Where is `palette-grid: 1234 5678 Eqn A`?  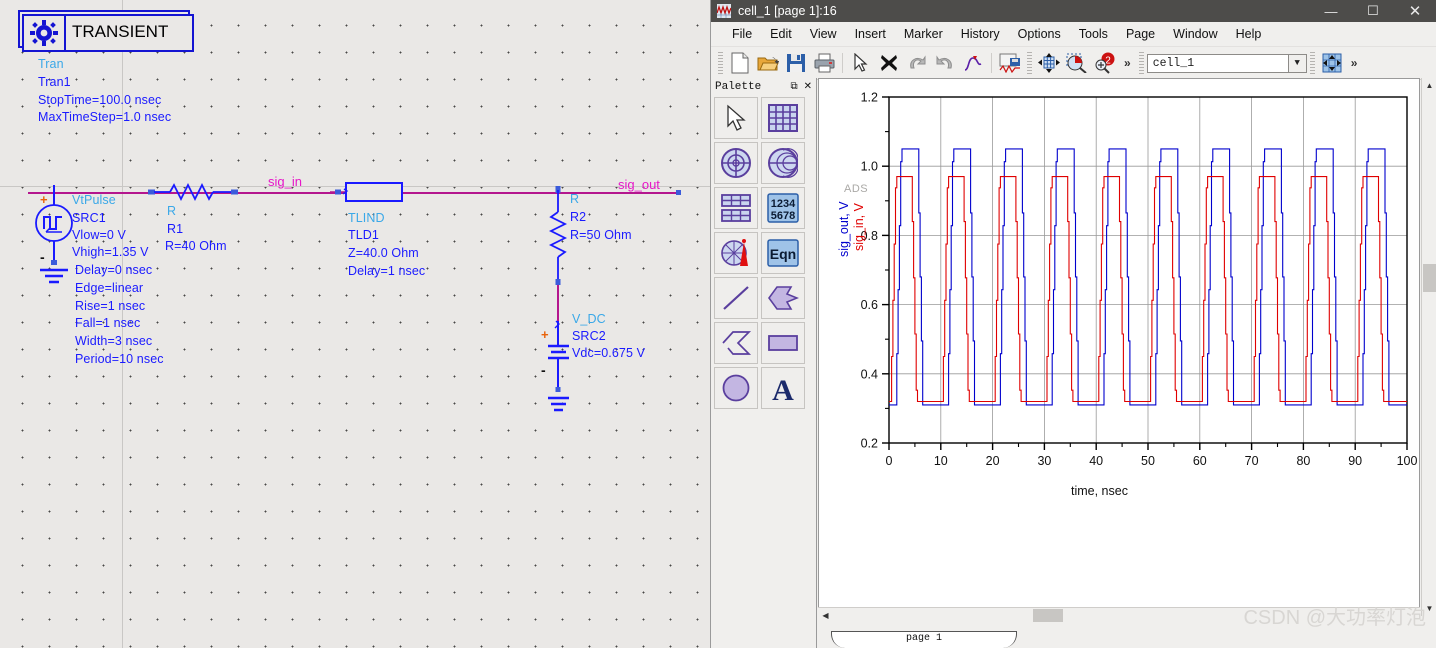 palette-grid: 1234 5678 Eqn A is located at coordinates (763, 253).